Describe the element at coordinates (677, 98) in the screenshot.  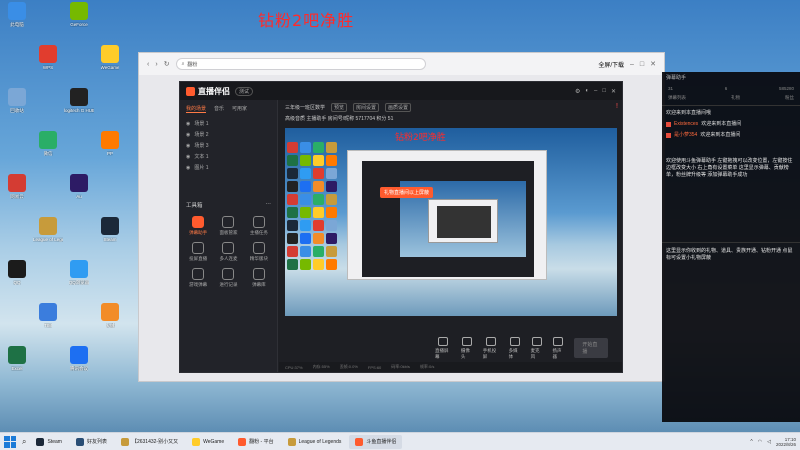
I see `tab-danmaku: 弹幕列表` at that location.